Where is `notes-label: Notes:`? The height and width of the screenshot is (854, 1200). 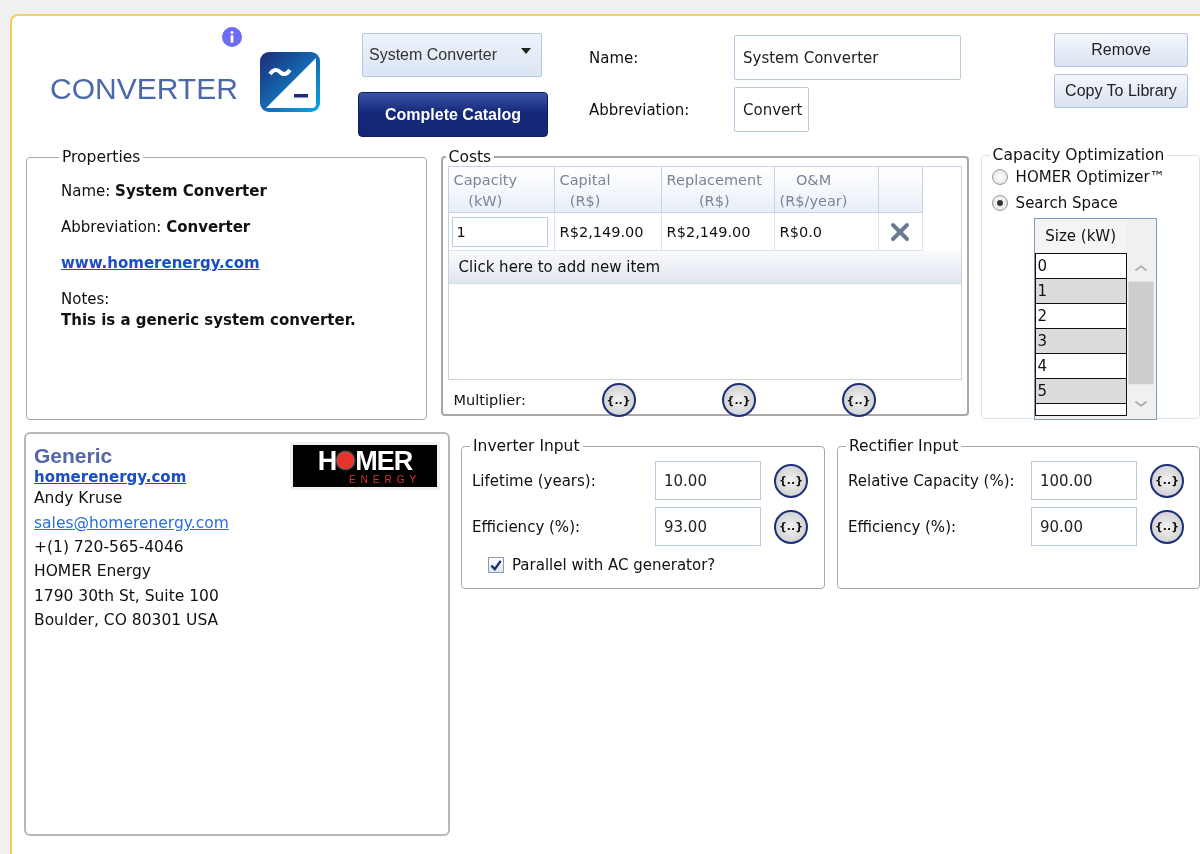 notes-label: Notes: is located at coordinates (86, 299).